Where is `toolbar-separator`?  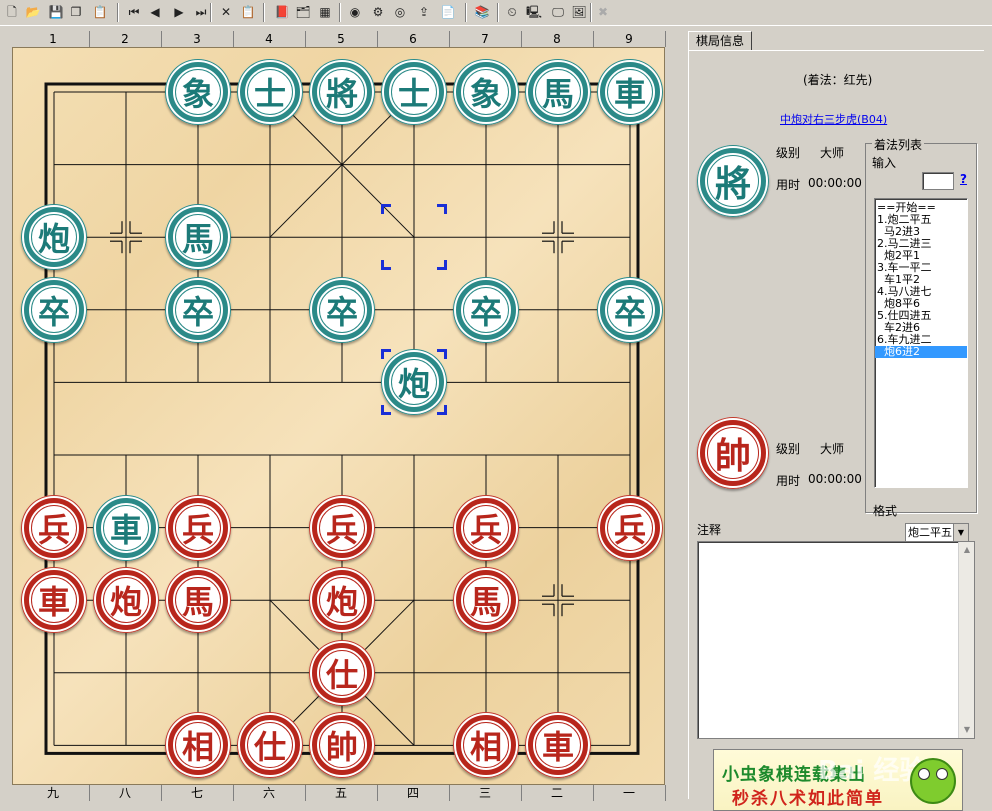
toolbar-separator is located at coordinates (591, 12).